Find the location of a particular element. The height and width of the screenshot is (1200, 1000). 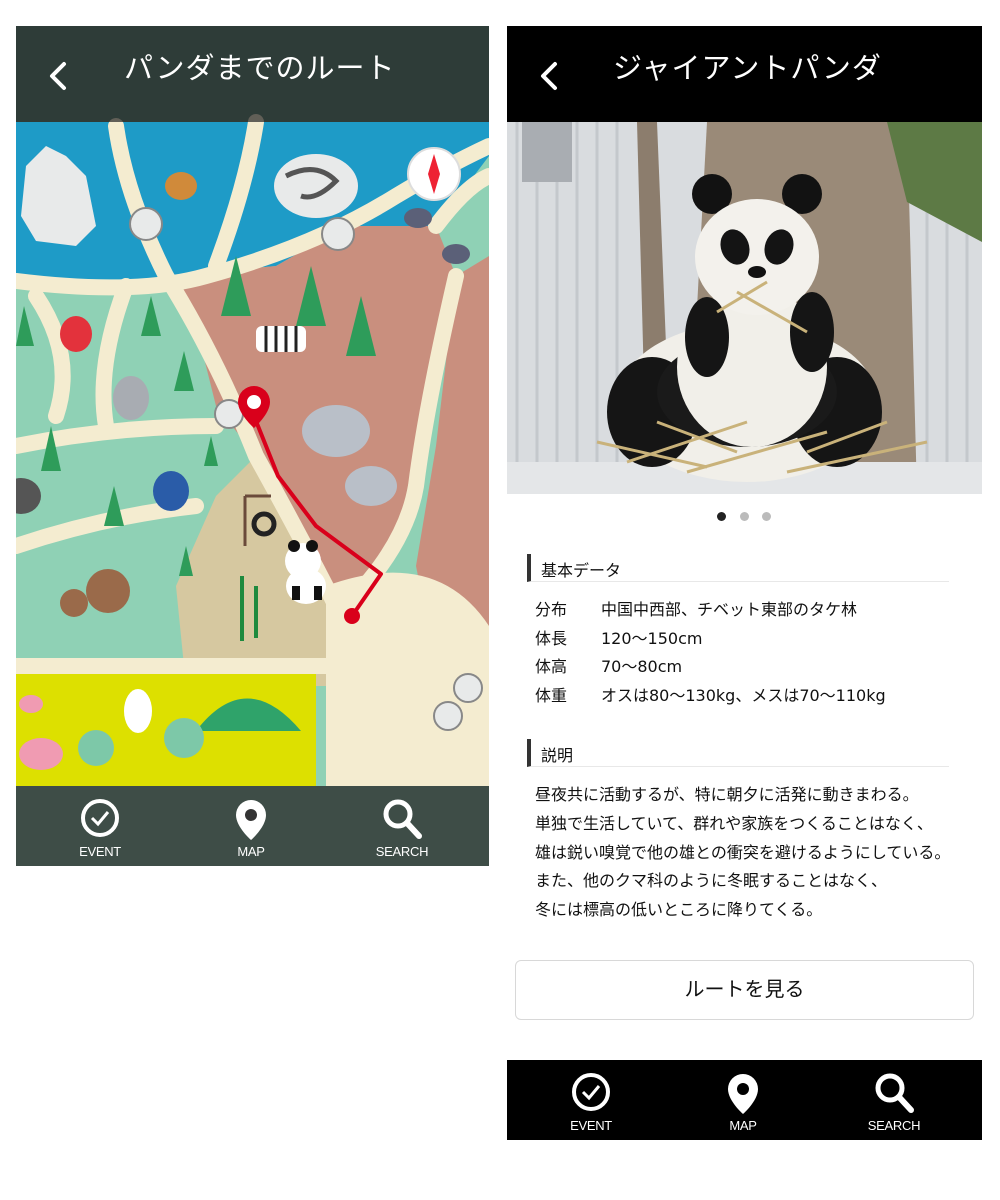

description-line: また、他のクマ科のように冬眠することはなく、 is located at coordinates (711, 881).